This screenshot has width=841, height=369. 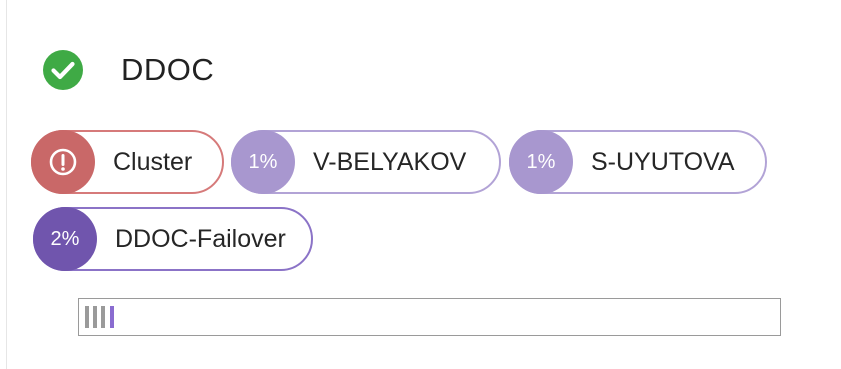 I want to click on card-header: DDOC, so click(x=128, y=70).